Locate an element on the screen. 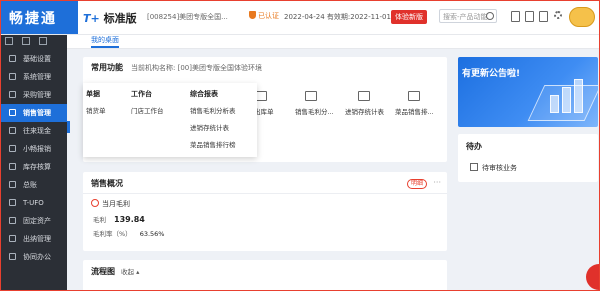  expense-icon is located at coordinates (12, 148).